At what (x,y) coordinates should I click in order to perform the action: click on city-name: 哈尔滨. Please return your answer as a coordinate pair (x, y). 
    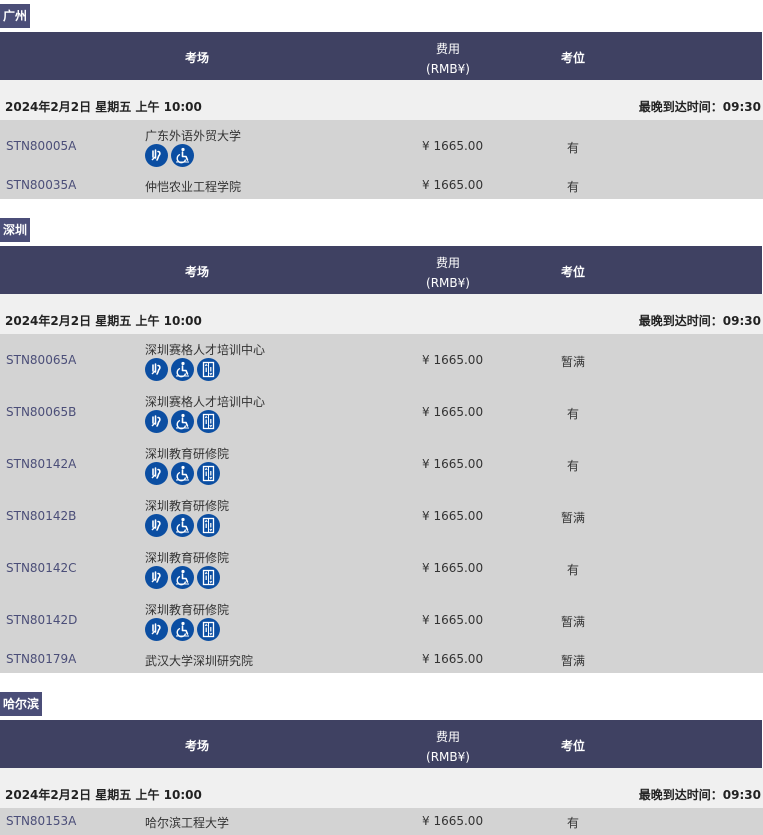
    Looking at the image, I should click on (21, 704).